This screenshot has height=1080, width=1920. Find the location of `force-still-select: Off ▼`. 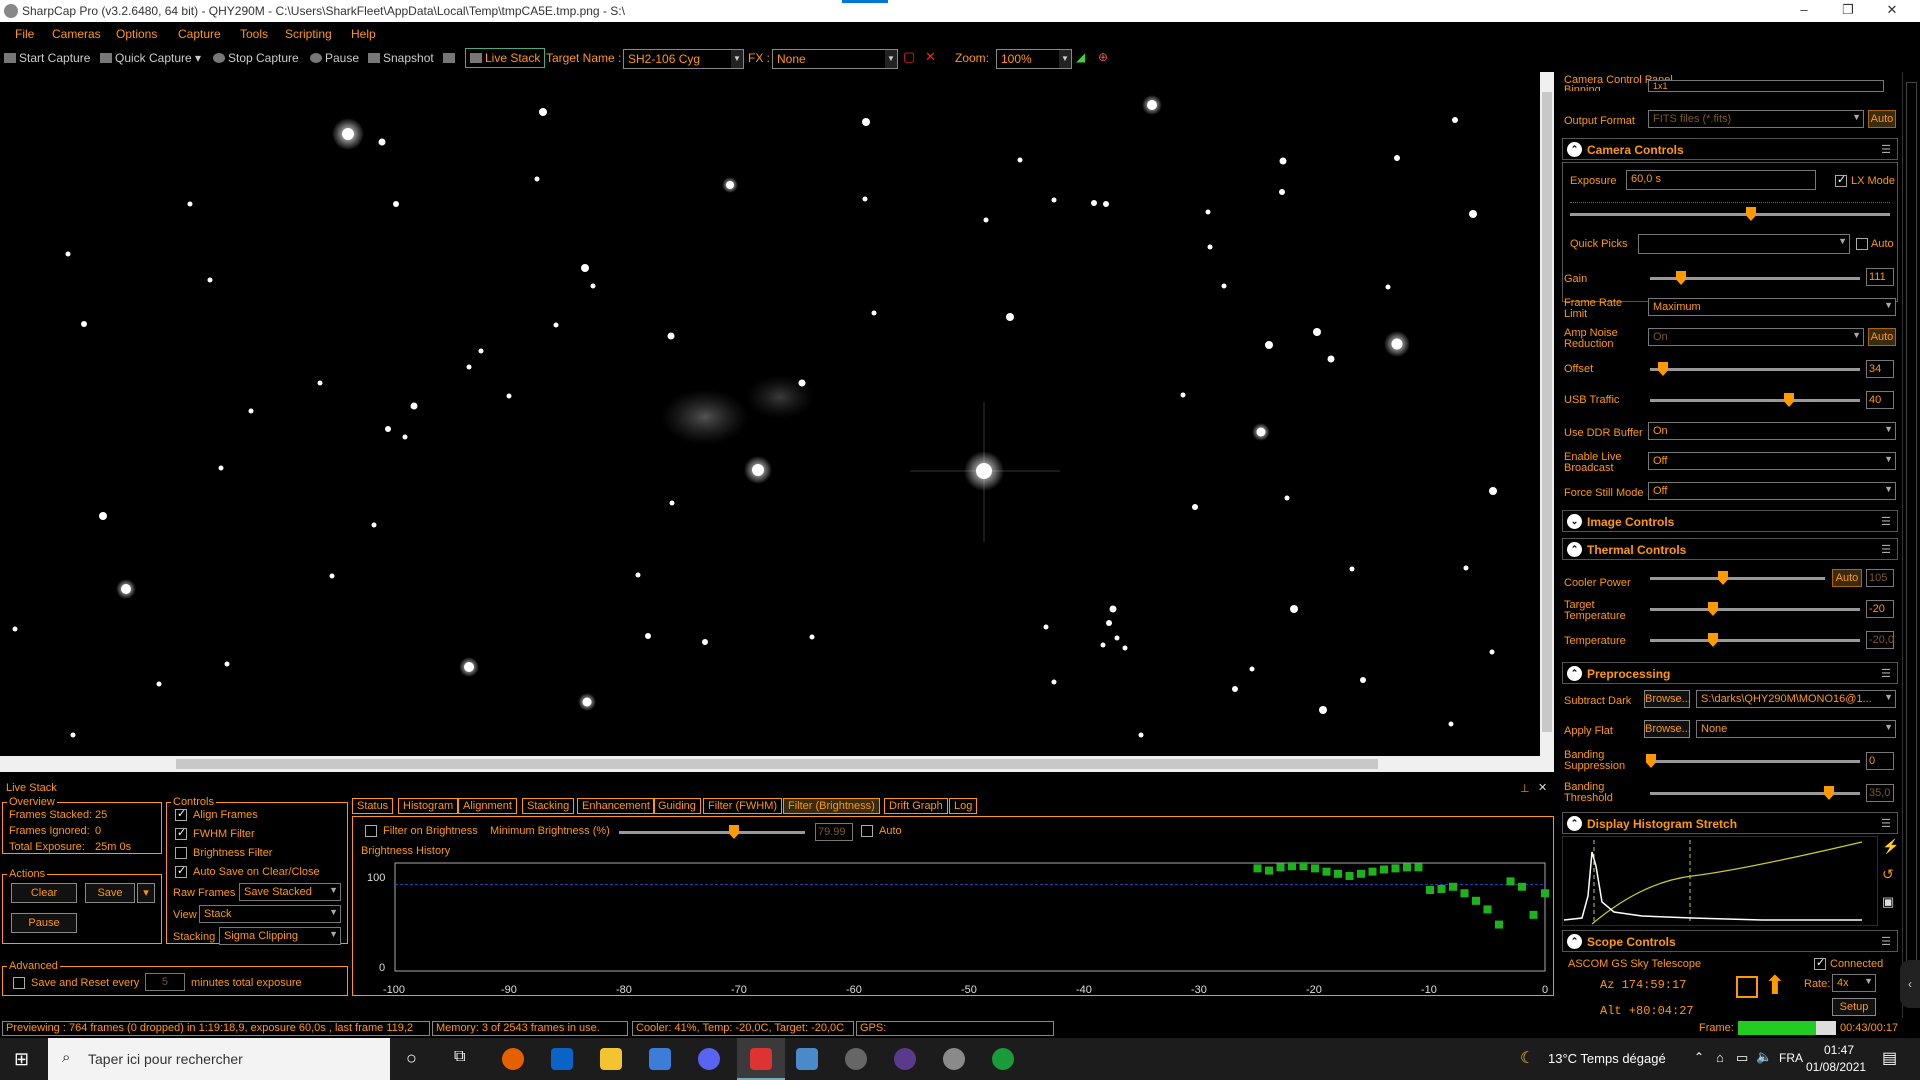

force-still-select: Off ▼ is located at coordinates (1772, 491).